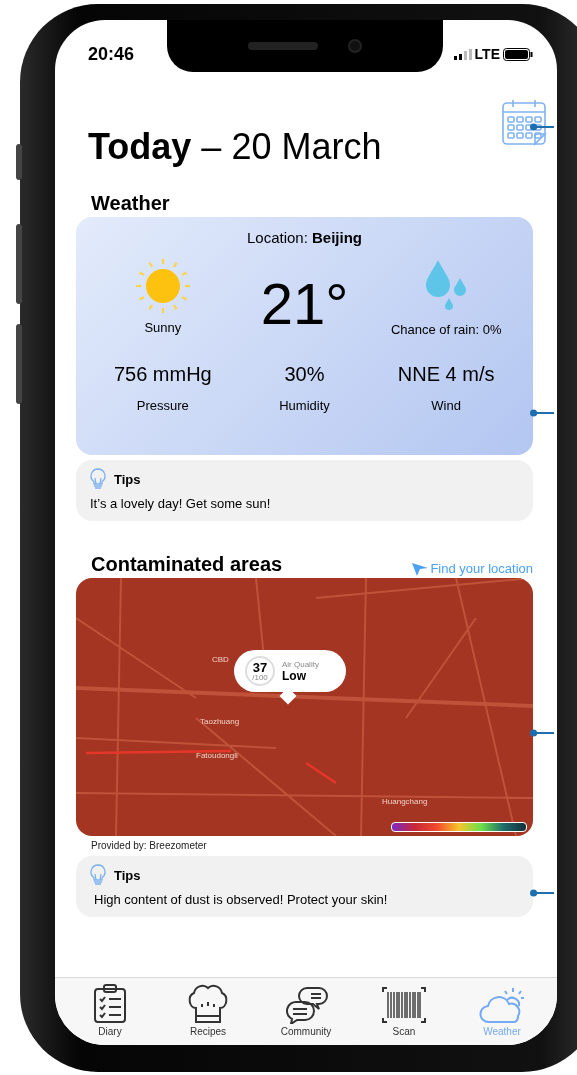  What do you see at coordinates (149, 845) in the screenshot?
I see `map-credit: Provided by: Breezometer` at bounding box center [149, 845].